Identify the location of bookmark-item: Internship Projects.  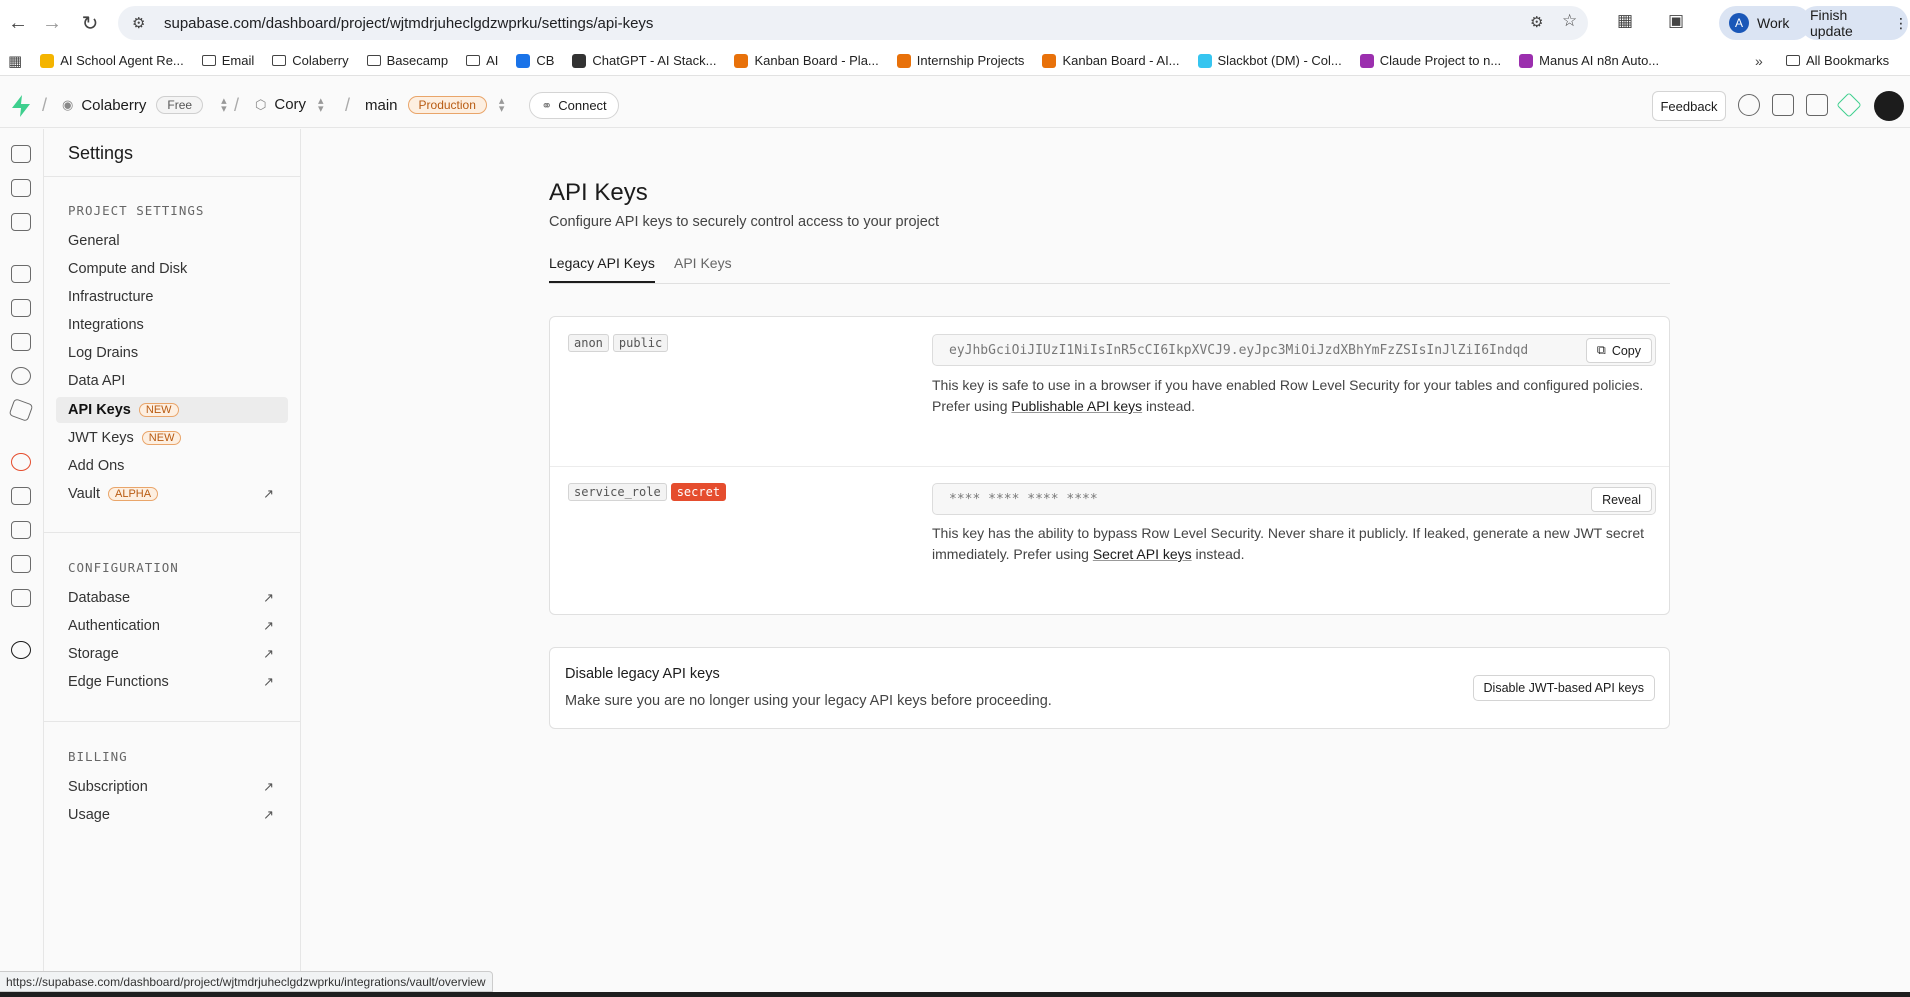
(960, 60).